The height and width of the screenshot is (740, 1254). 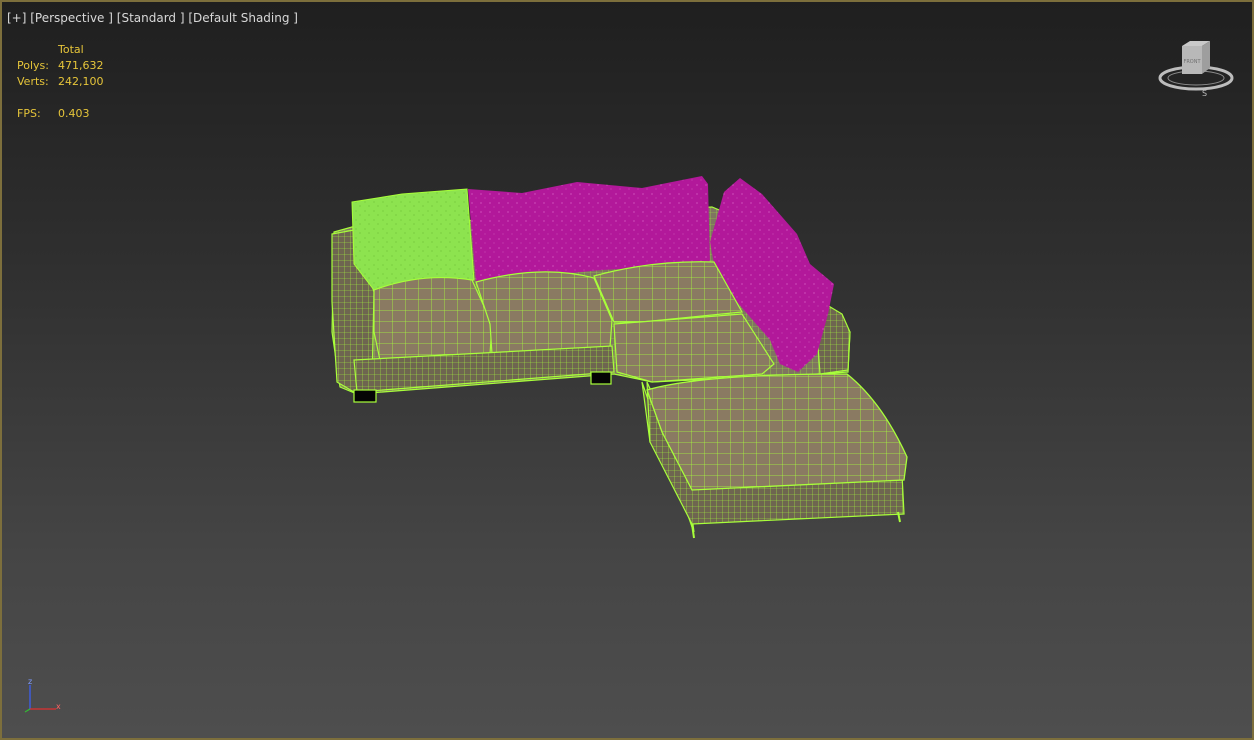 What do you see at coordinates (58, 706) in the screenshot?
I see `axis-x-label: x` at bounding box center [58, 706].